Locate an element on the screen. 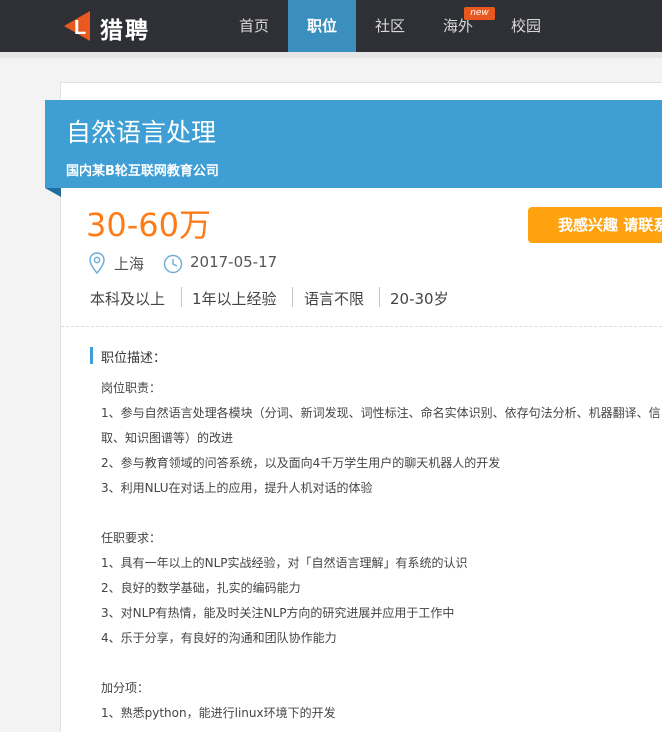 The image size is (662, 732). desc-line: 2、良好的数学基础，扎实的编码能力 is located at coordinates (201, 588).